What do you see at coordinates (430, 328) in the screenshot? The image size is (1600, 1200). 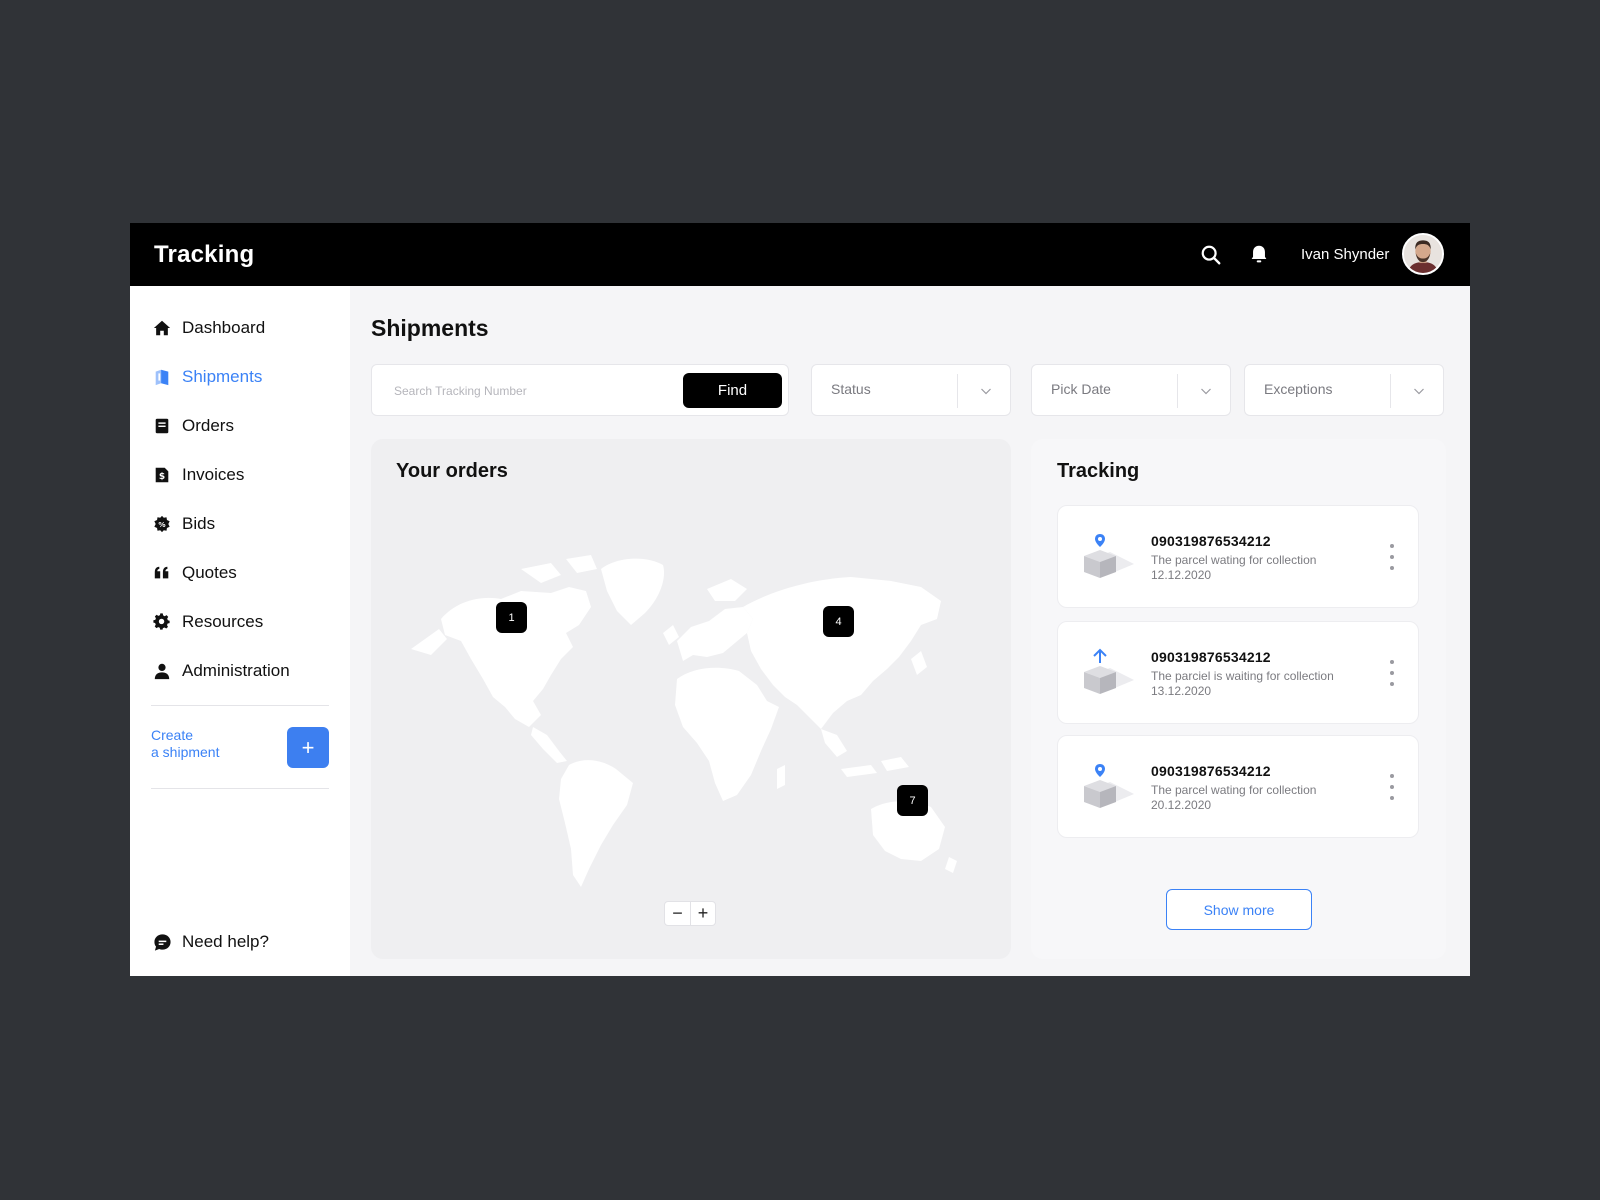 I see `page-title: Shipments` at bounding box center [430, 328].